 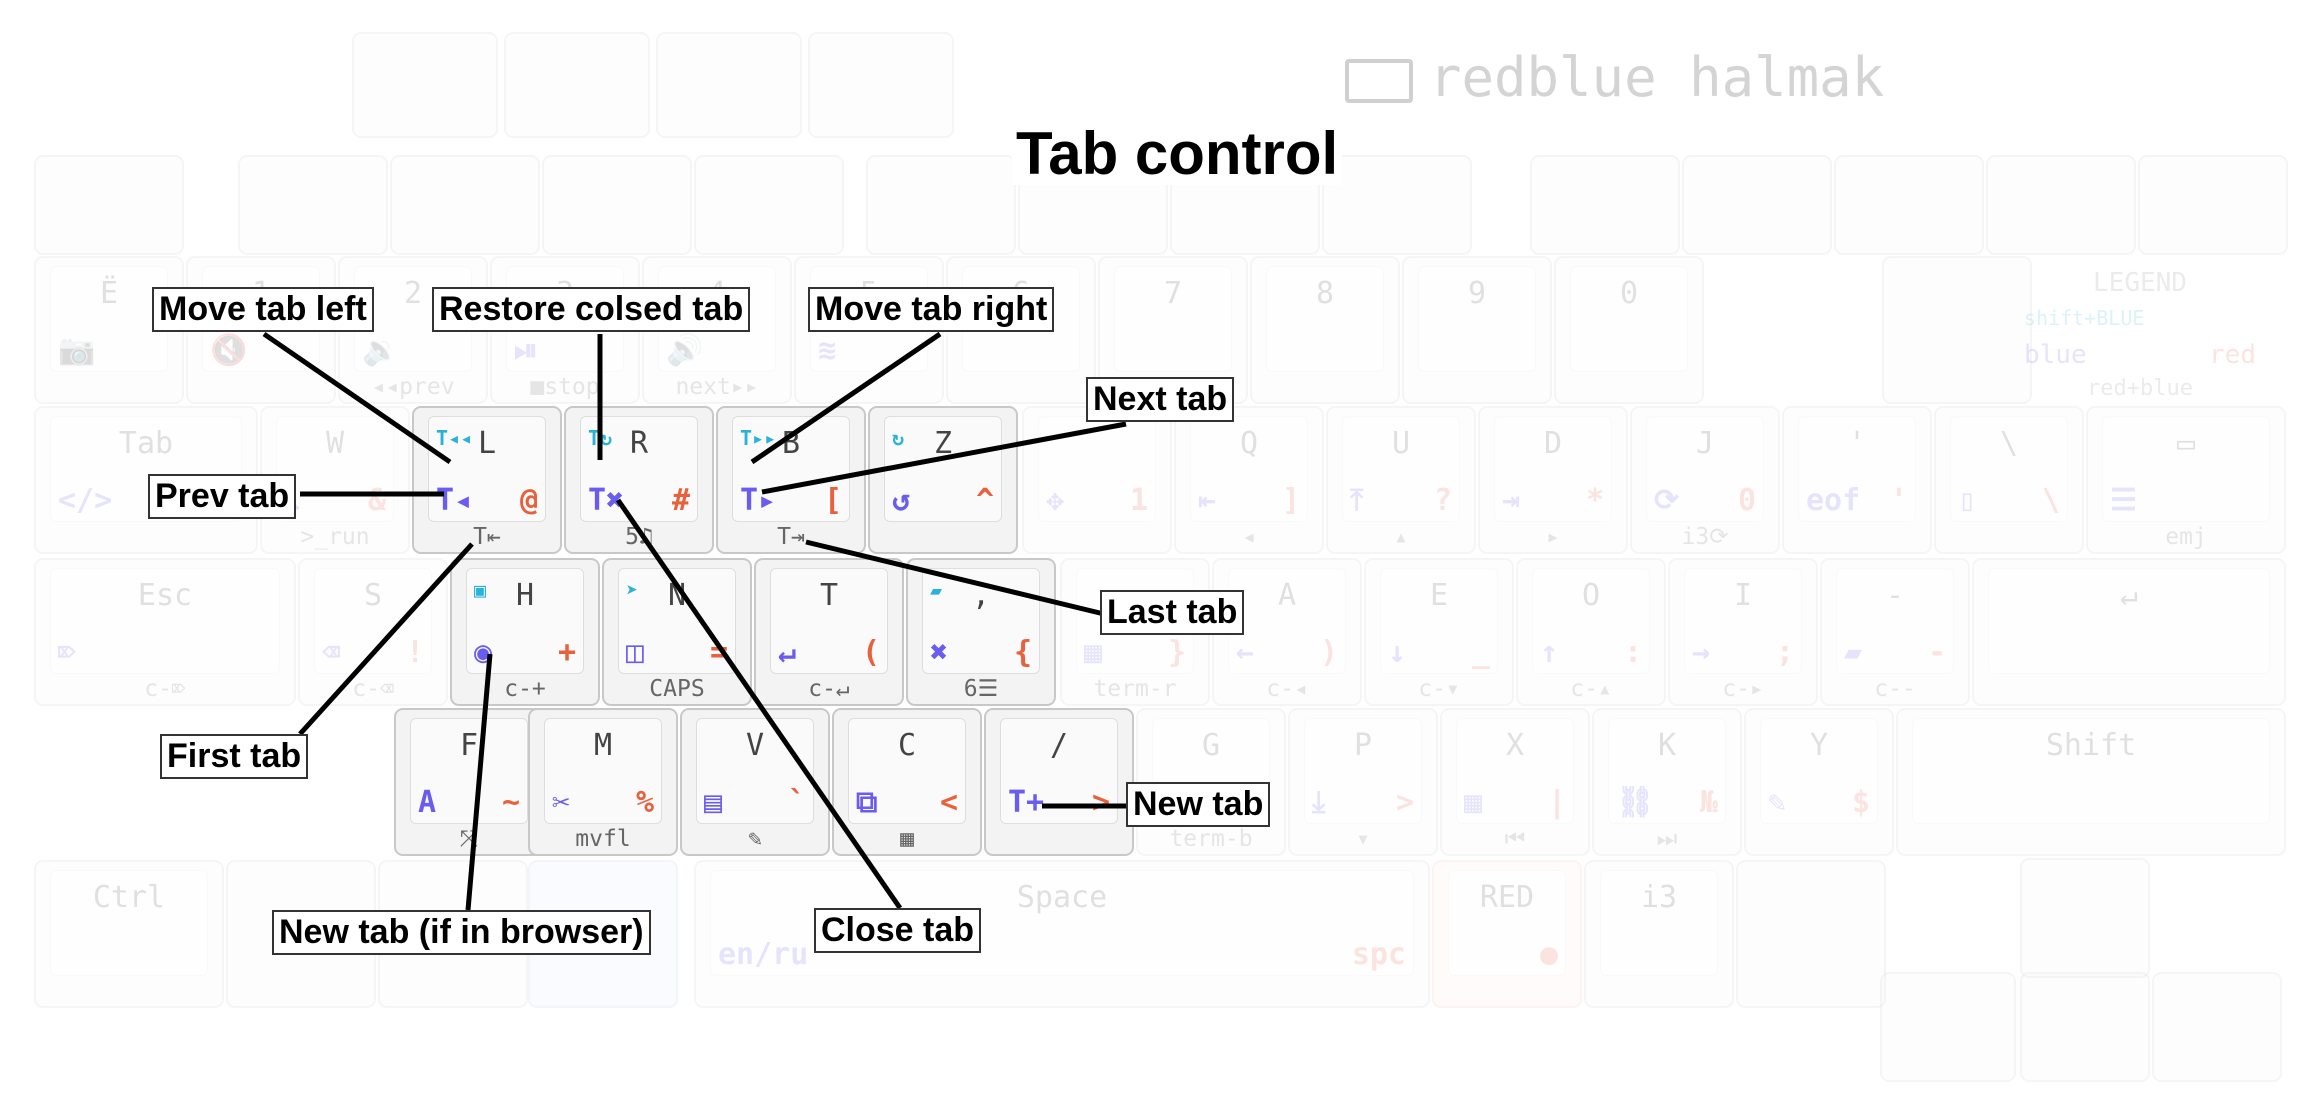 I want to click on callout-last: Last tab, so click(x=1172, y=613).